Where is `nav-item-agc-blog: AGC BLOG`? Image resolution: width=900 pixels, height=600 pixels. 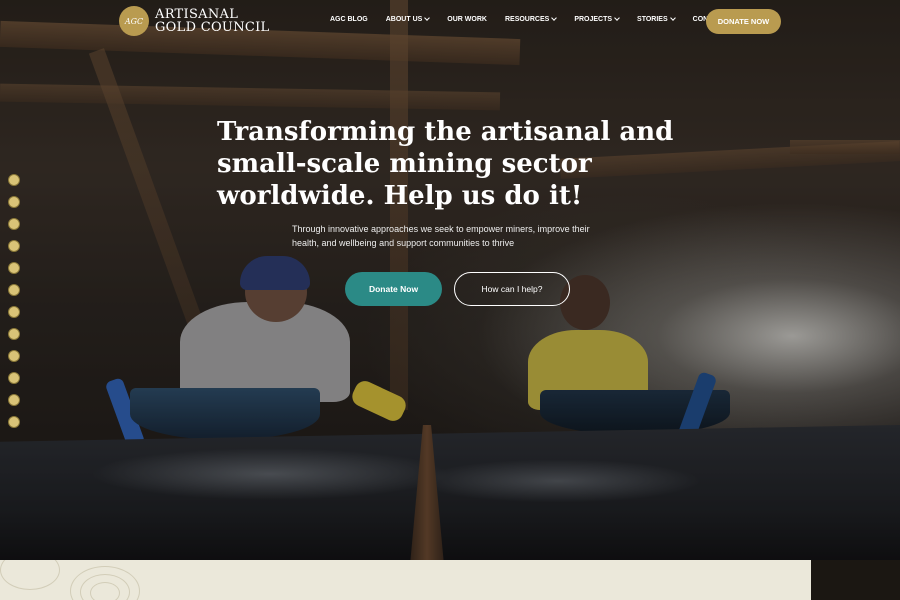
nav-item-agc-blog: AGC BLOG is located at coordinates (349, 19).